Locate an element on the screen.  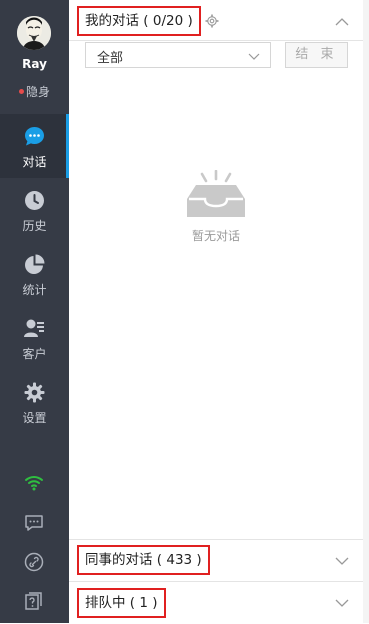
scroll-gutter is located at coordinates (366, 311).